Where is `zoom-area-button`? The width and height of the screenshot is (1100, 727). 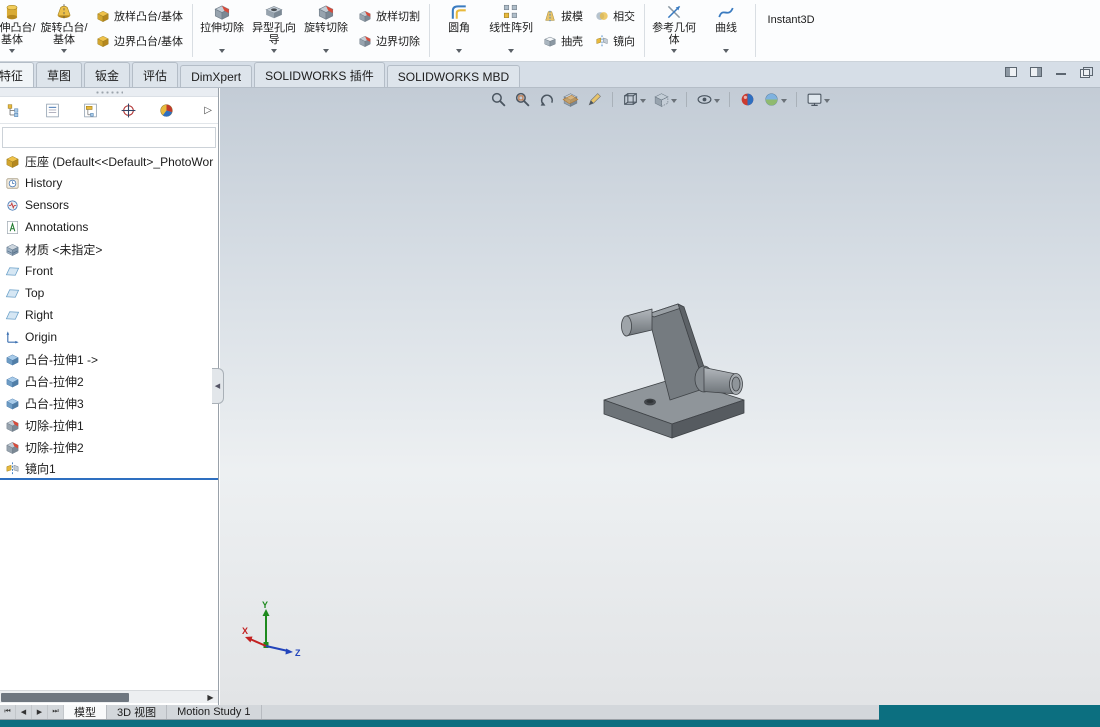
zoom-area-button is located at coordinates (522, 99).